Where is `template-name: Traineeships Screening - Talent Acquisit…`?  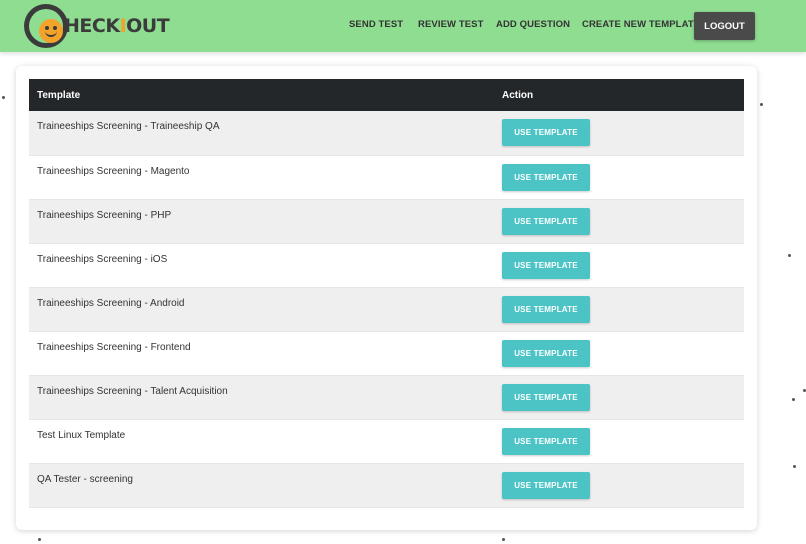
template-name: Traineeships Screening - Talent Acquisit… is located at coordinates (132, 391).